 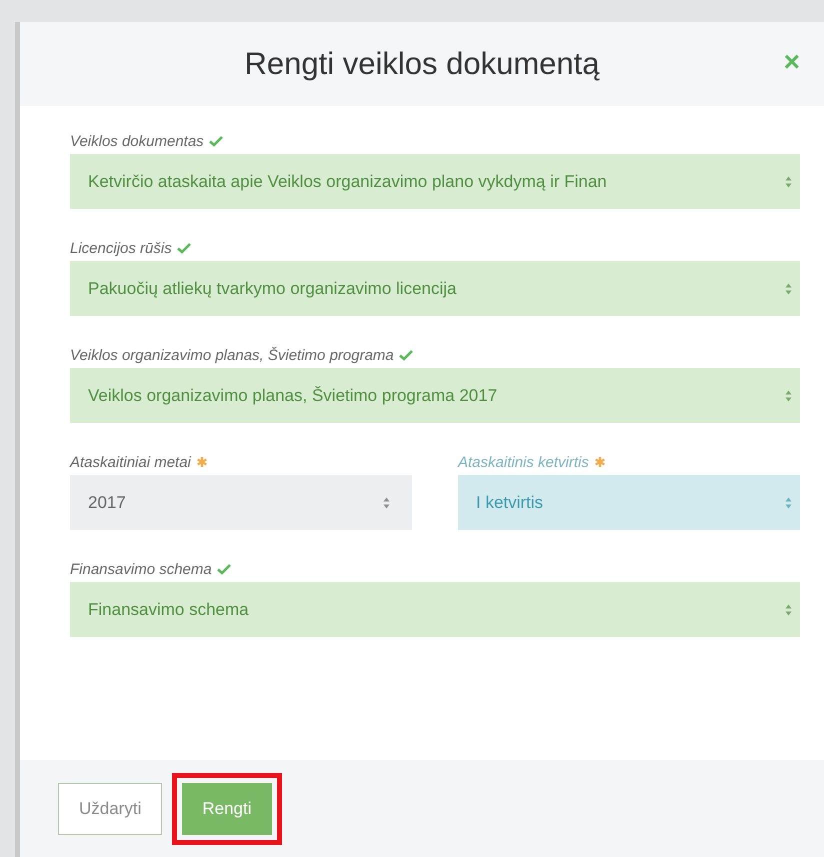 I want to click on field-label: Veiklos dokumentas, so click(x=137, y=141).